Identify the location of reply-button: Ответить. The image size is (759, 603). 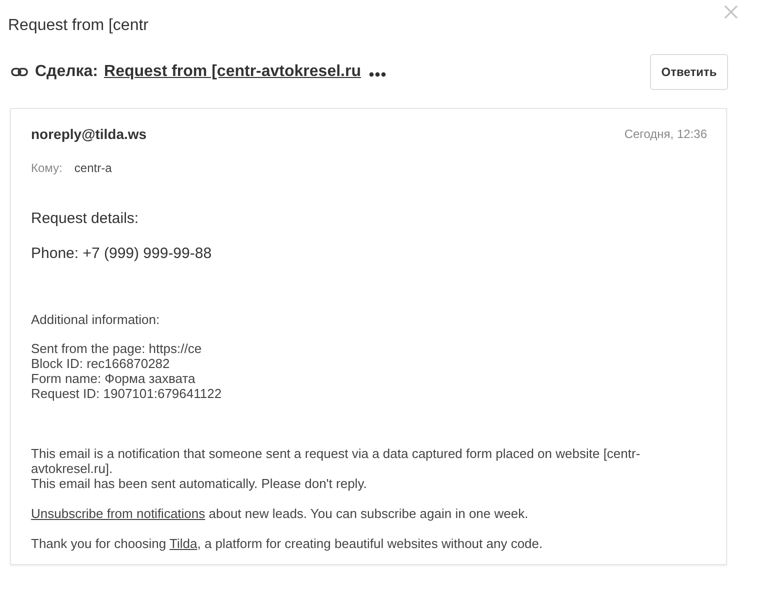
(689, 72).